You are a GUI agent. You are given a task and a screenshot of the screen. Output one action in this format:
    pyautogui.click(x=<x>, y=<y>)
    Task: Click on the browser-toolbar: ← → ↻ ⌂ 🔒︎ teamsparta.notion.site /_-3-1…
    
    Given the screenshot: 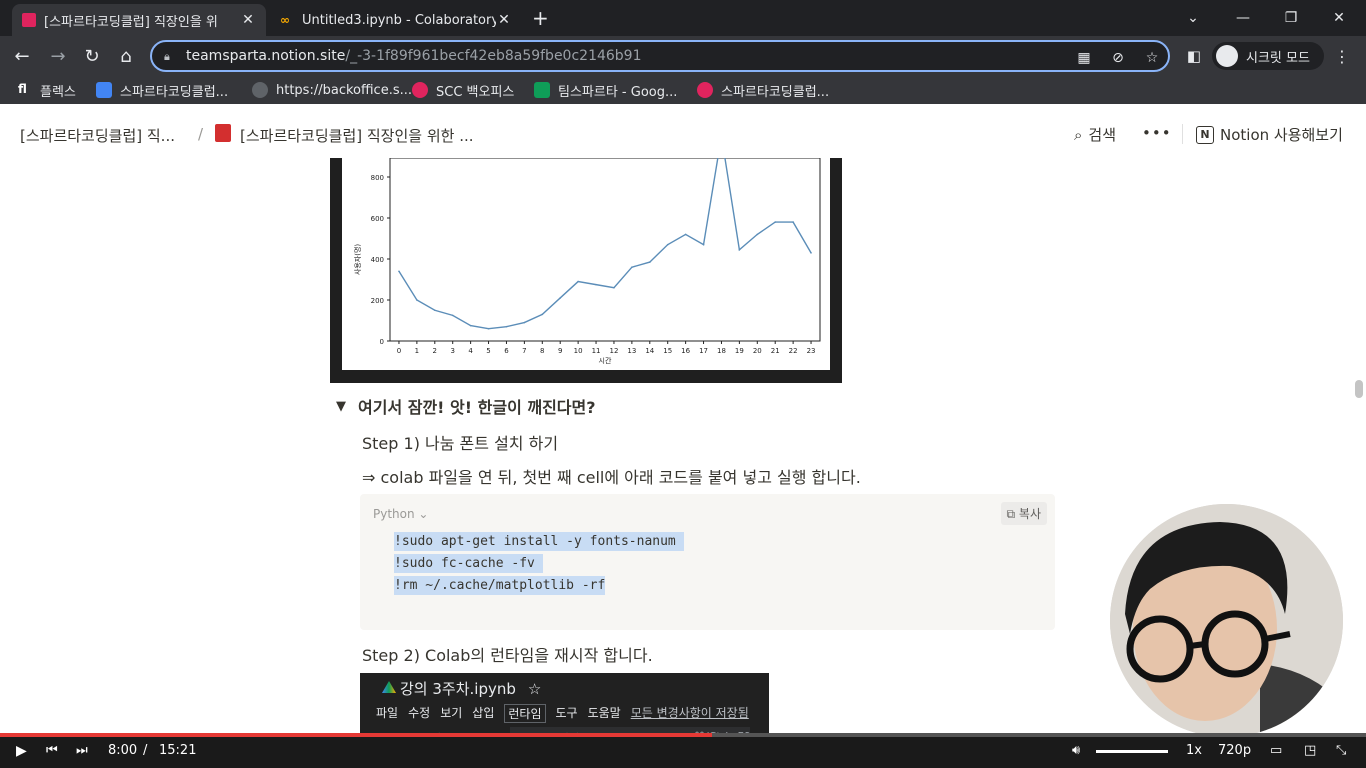 What is the action you would take?
    pyautogui.click(x=683, y=56)
    